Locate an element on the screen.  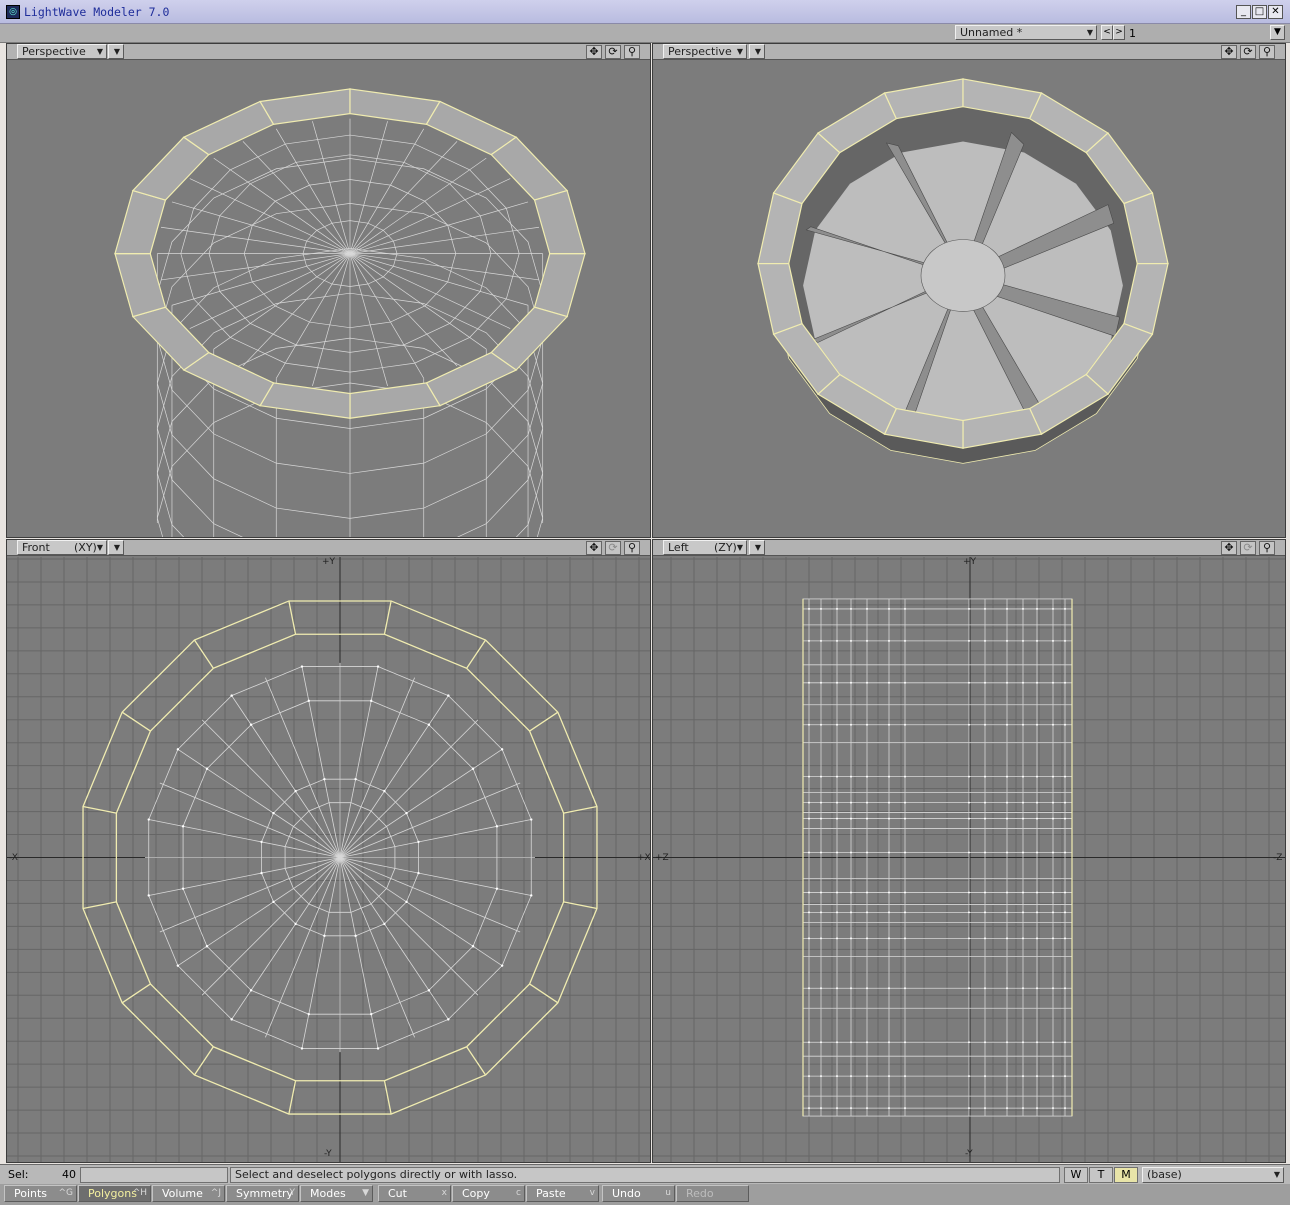
title-bar: ◎ LightWave Modeler 7.0 _ □ ✕ is located at coordinates (645, 12).